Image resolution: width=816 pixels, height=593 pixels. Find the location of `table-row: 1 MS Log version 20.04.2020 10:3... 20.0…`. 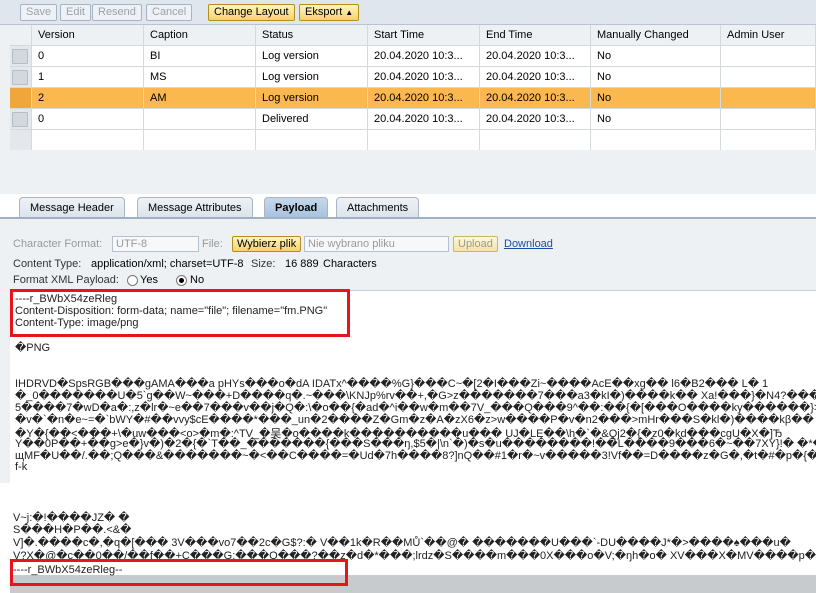

table-row: 1 MS Log version 20.04.2020 10:3... 20.0… is located at coordinates (413, 77).